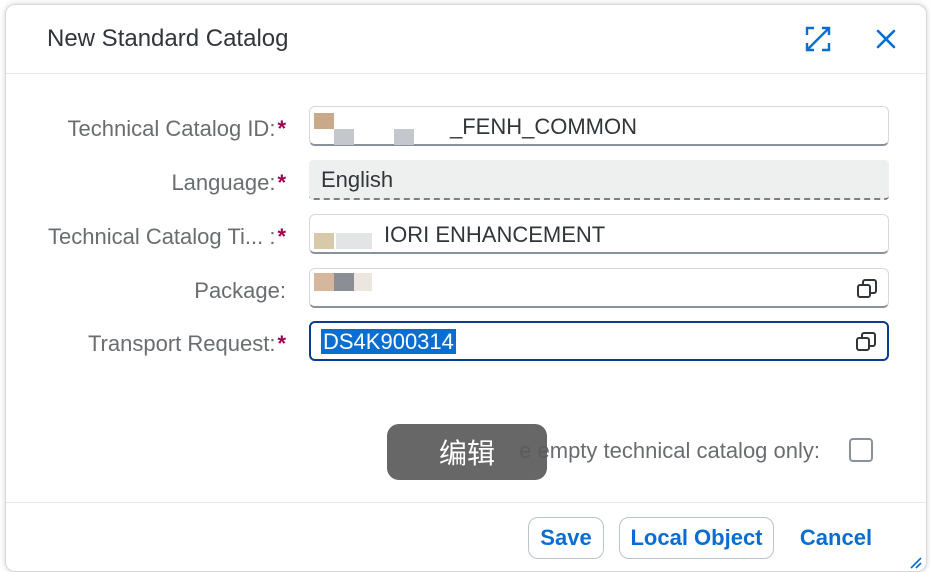  I want to click on close-button, so click(886, 39).